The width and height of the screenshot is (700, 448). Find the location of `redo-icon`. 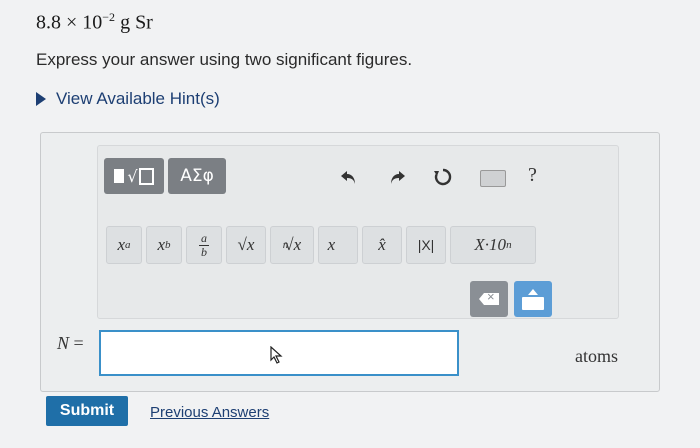

redo-icon is located at coordinates (397, 177).